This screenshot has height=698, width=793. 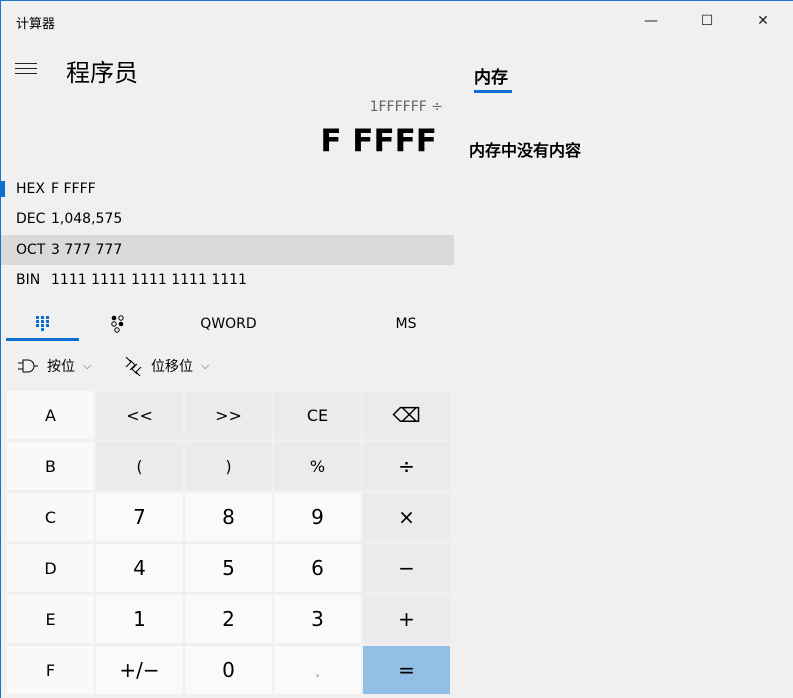 I want to click on bitwise-label: 按位, so click(x=61, y=367).